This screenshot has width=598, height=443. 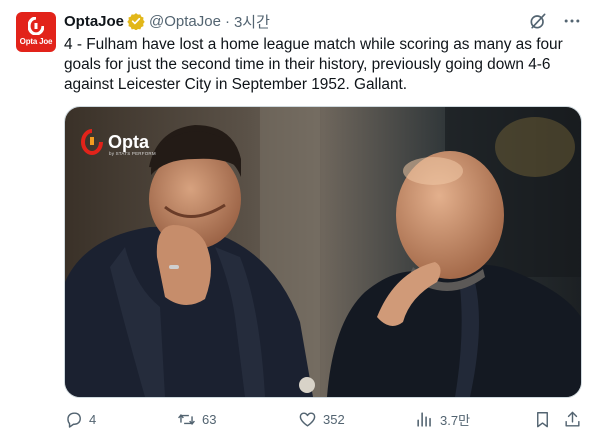 What do you see at coordinates (94, 21) in the screenshot?
I see `display-name: OptaJoe` at bounding box center [94, 21].